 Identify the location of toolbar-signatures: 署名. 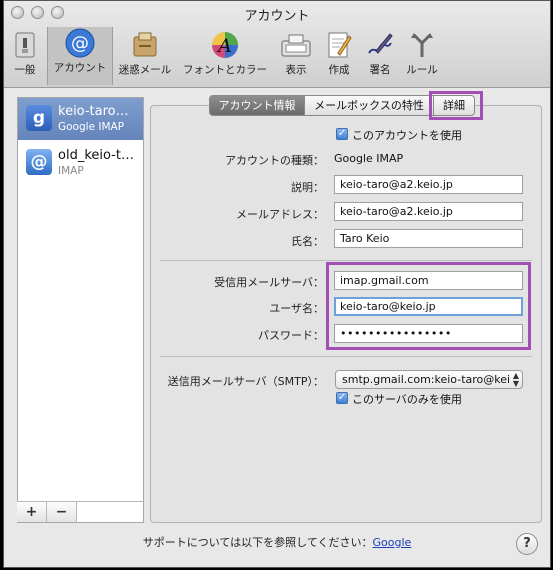
(380, 55).